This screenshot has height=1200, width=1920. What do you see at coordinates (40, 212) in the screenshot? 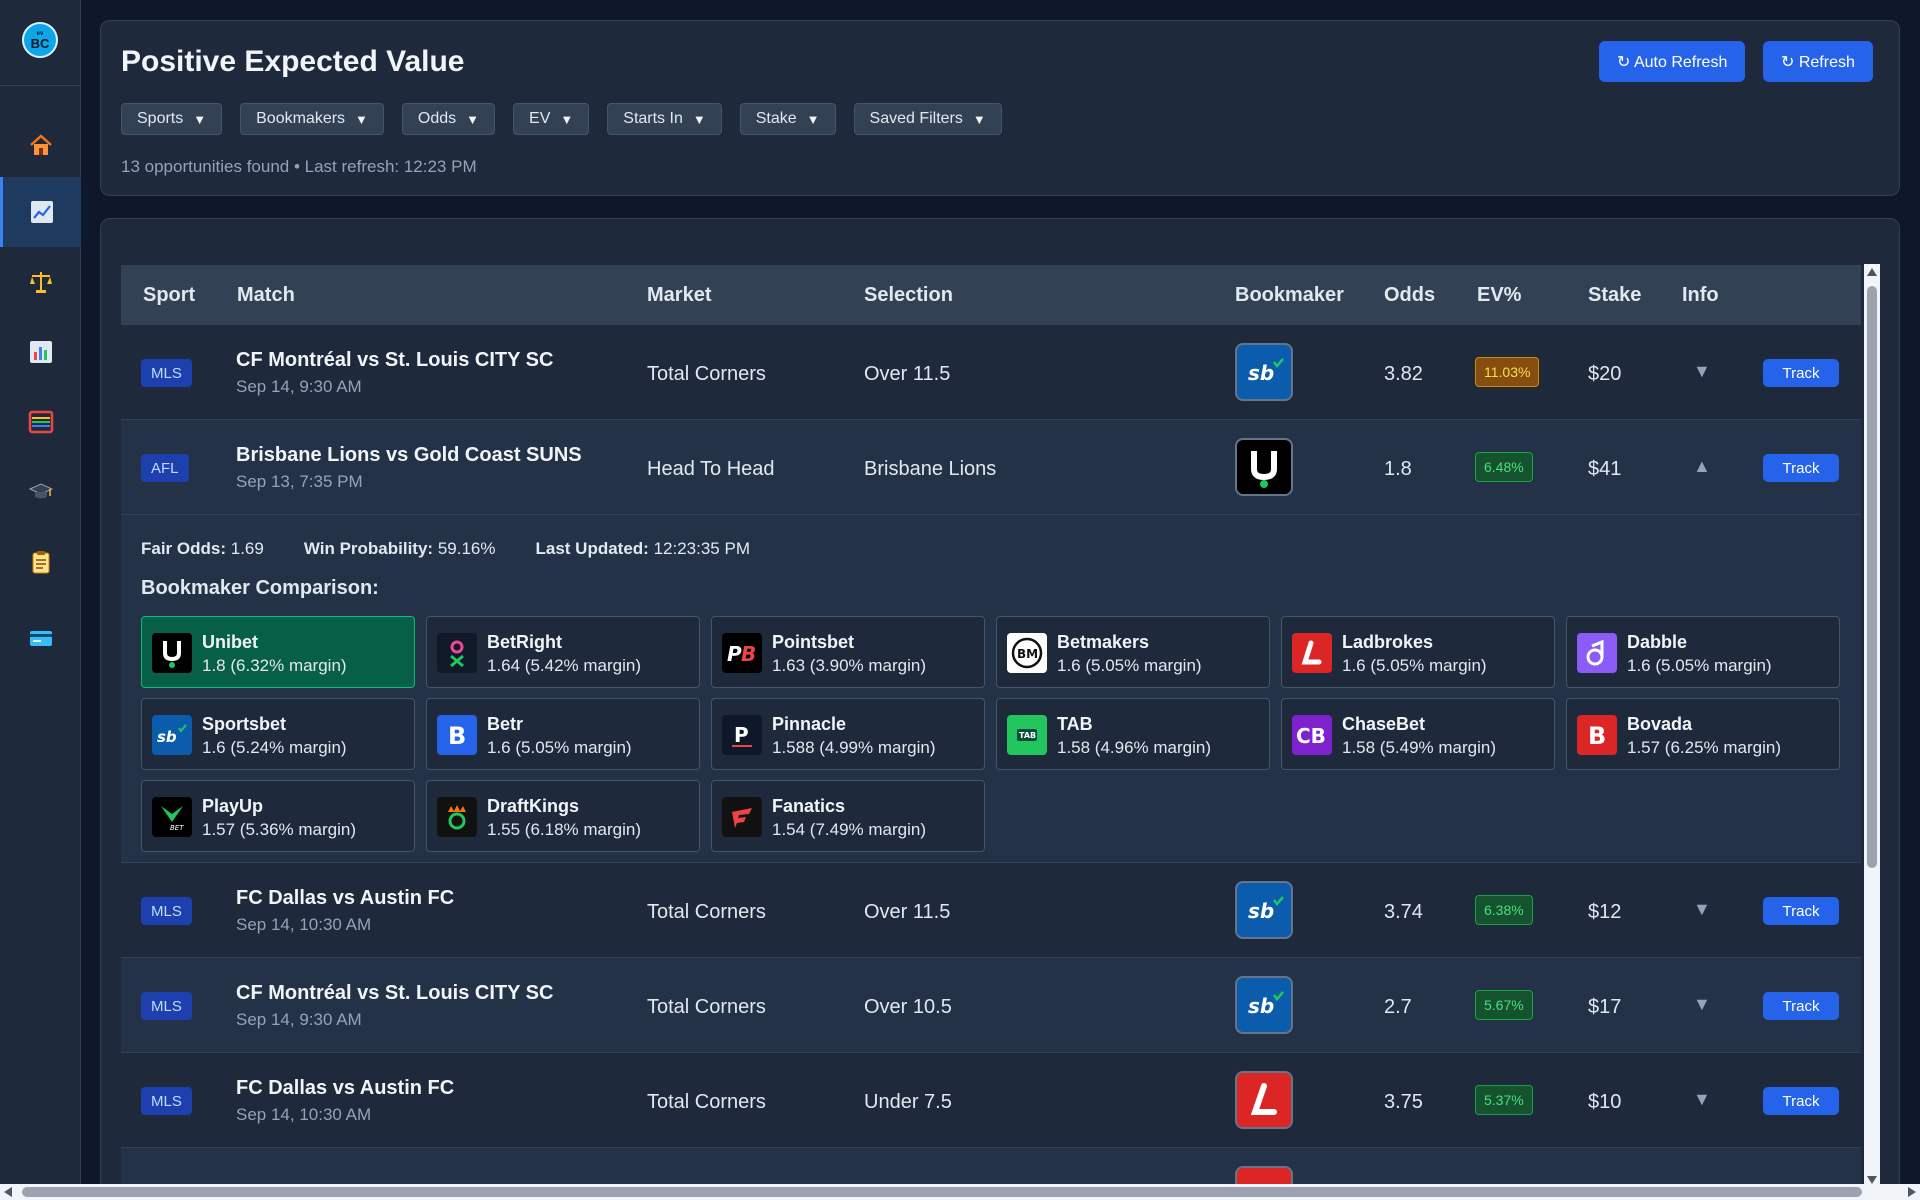
I see `sidebar-item-positive-ev` at bounding box center [40, 212].